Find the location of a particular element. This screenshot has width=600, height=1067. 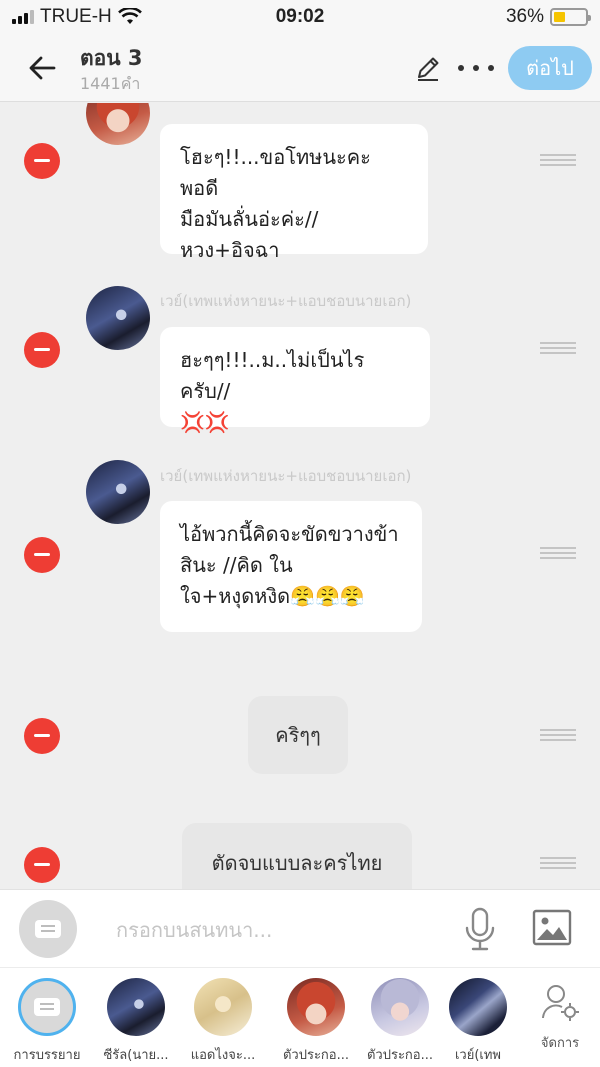

battery-percent: 36% is located at coordinates (524, 16).